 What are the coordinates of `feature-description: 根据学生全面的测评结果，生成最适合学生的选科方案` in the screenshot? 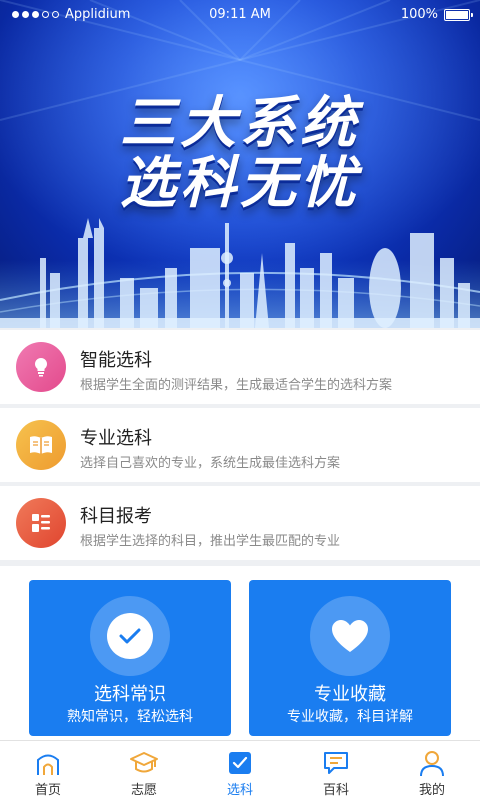 It's located at (236, 385).